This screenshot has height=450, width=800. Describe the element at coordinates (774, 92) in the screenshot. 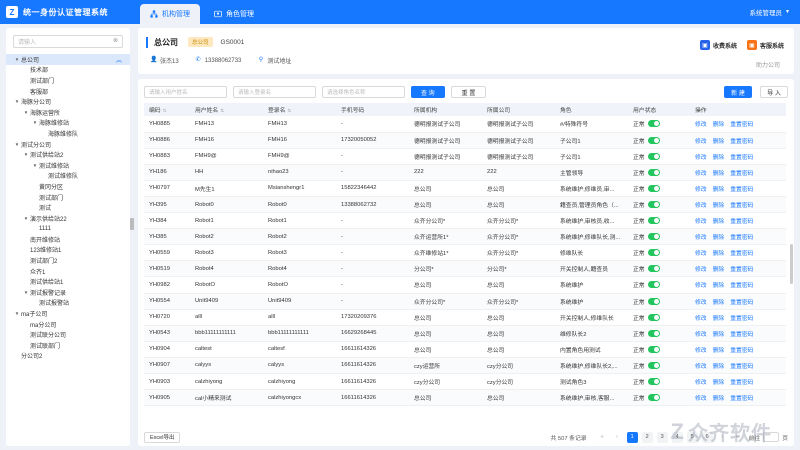

I see `import-button: 导 入` at that location.